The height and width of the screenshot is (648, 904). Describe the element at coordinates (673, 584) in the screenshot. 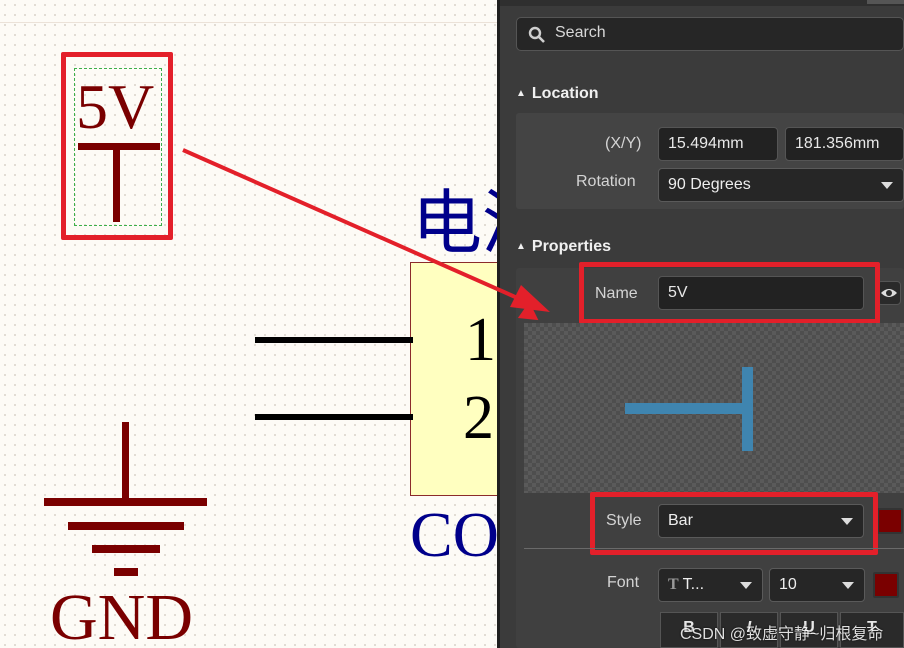

I see `font-type-icon: T` at that location.